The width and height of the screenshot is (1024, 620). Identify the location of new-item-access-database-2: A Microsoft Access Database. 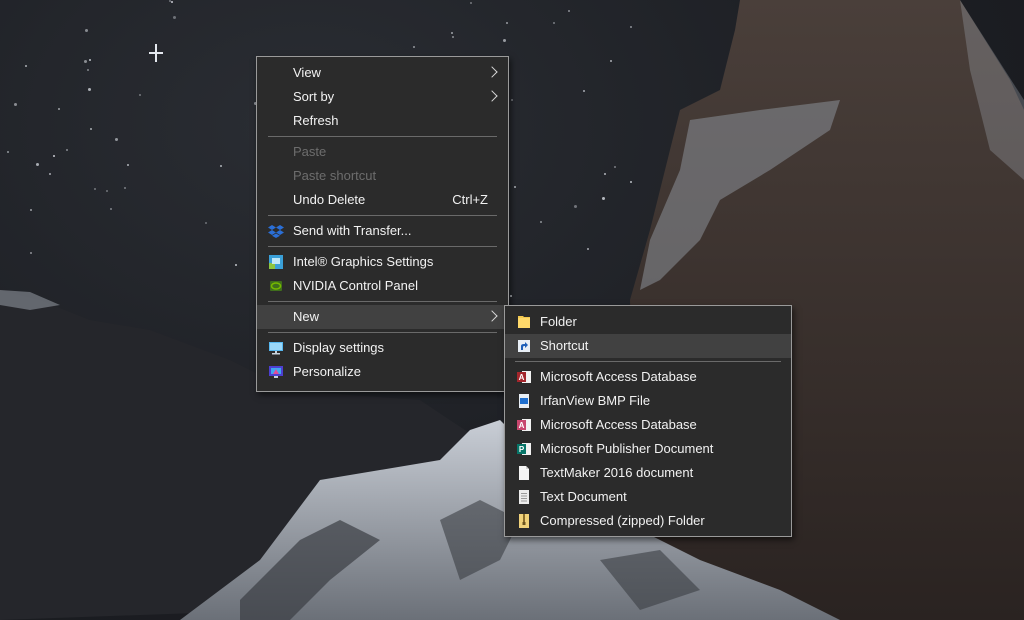
(648, 425).